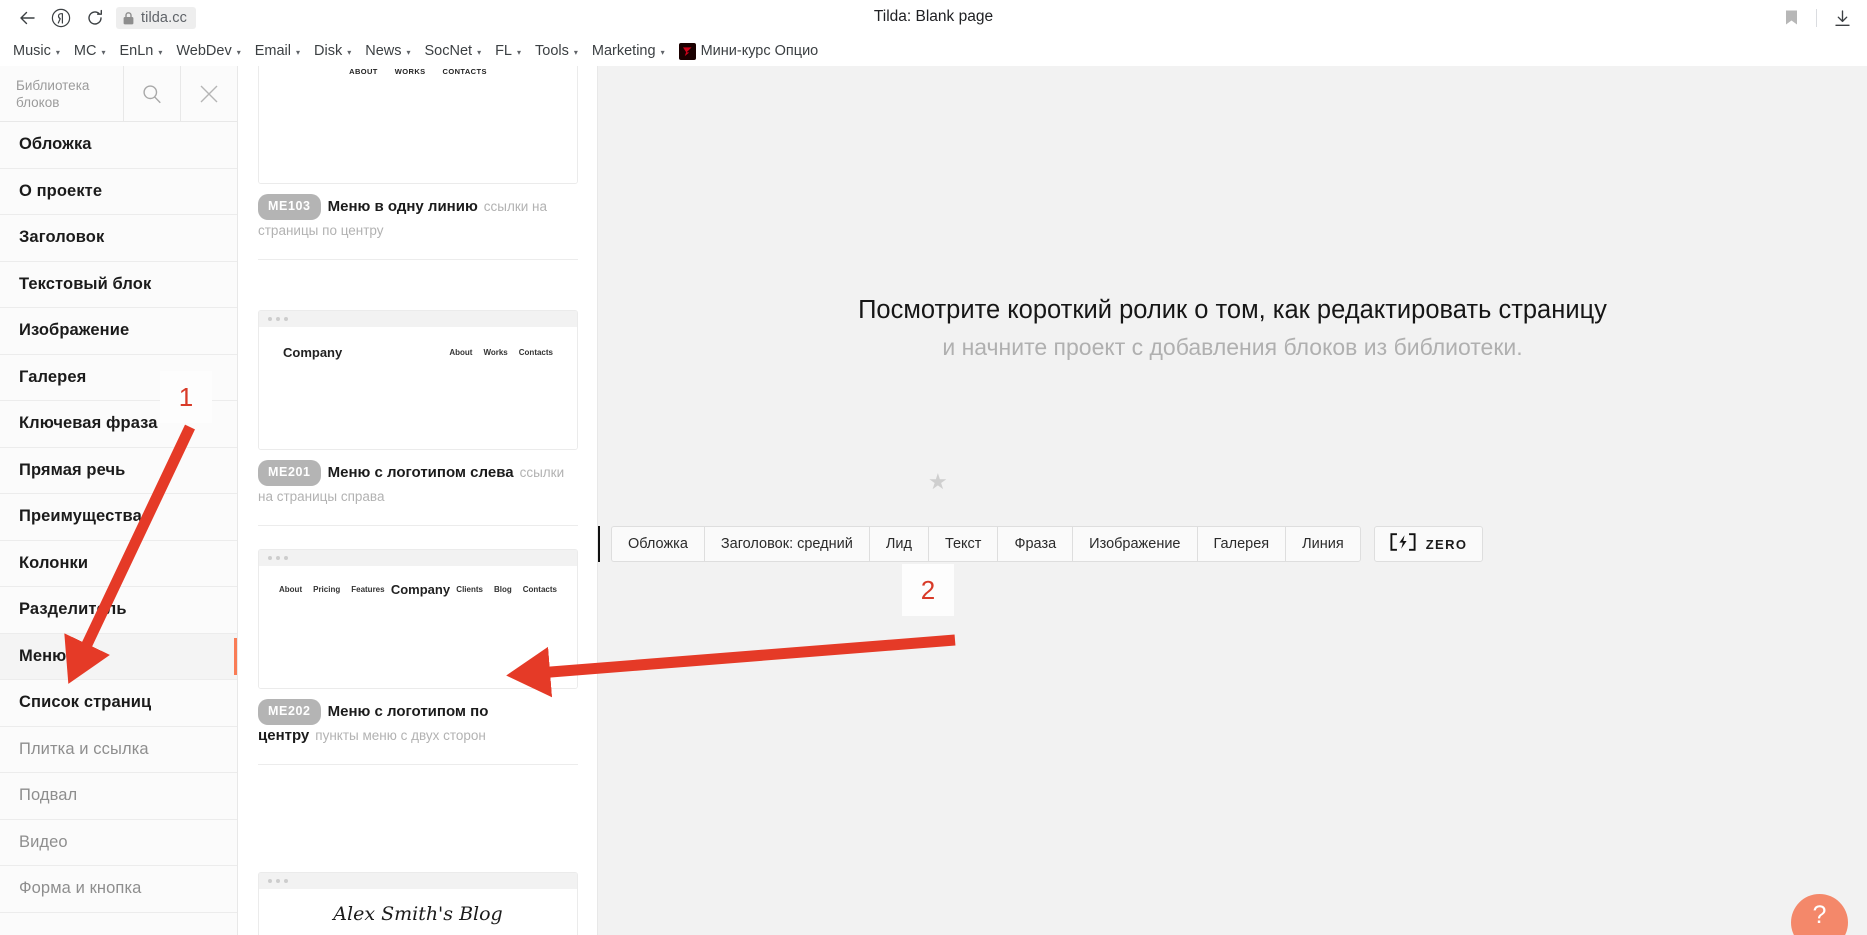  What do you see at coordinates (328, 51) in the screenshot?
I see `bookmark-label: Disk` at bounding box center [328, 51].